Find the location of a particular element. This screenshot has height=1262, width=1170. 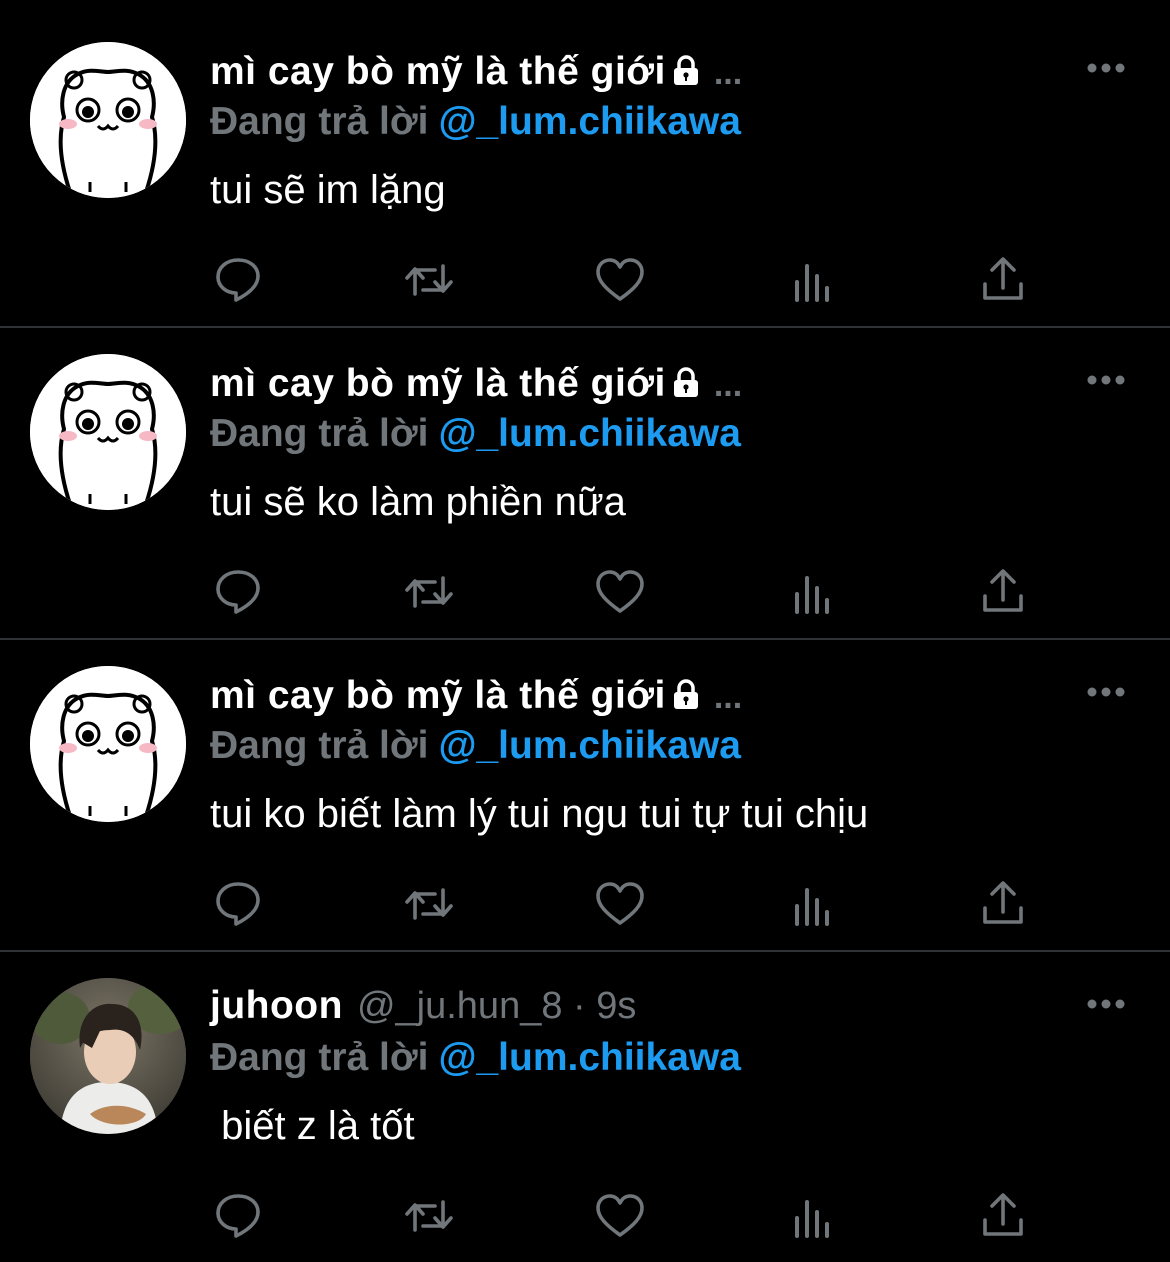

tweet-text: tui sẽ ko làm phiền nữa is located at coordinates (418, 502).